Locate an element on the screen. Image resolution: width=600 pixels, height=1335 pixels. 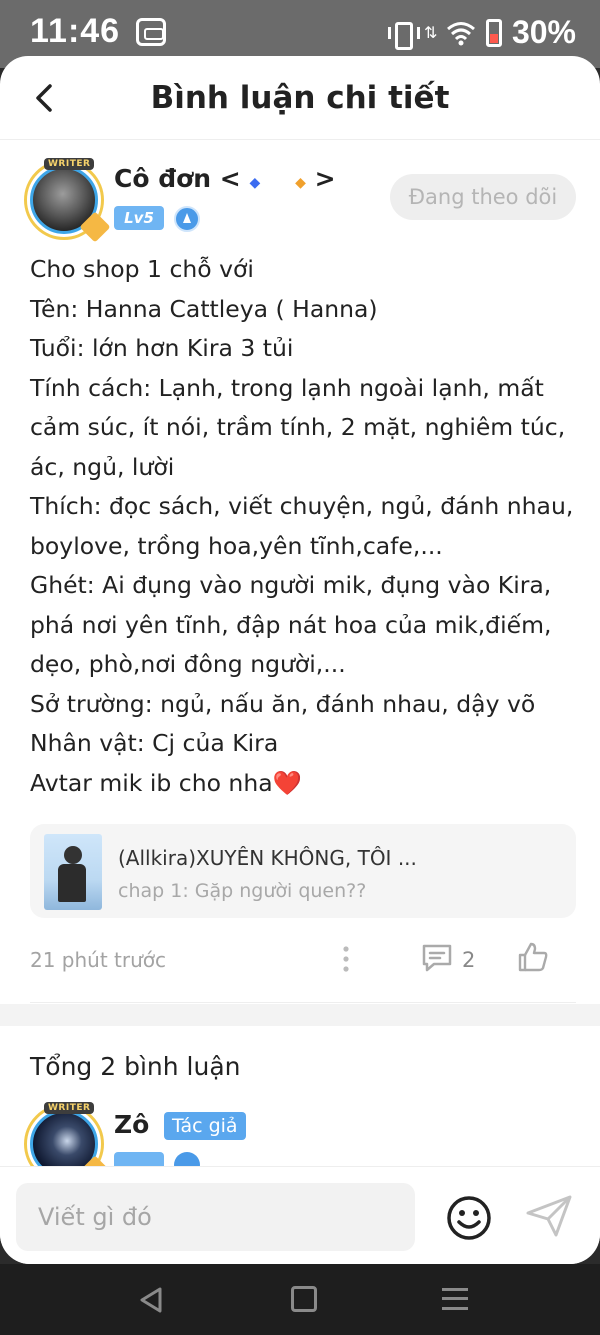
nav-back-icon is located at coordinates (151, 1300).